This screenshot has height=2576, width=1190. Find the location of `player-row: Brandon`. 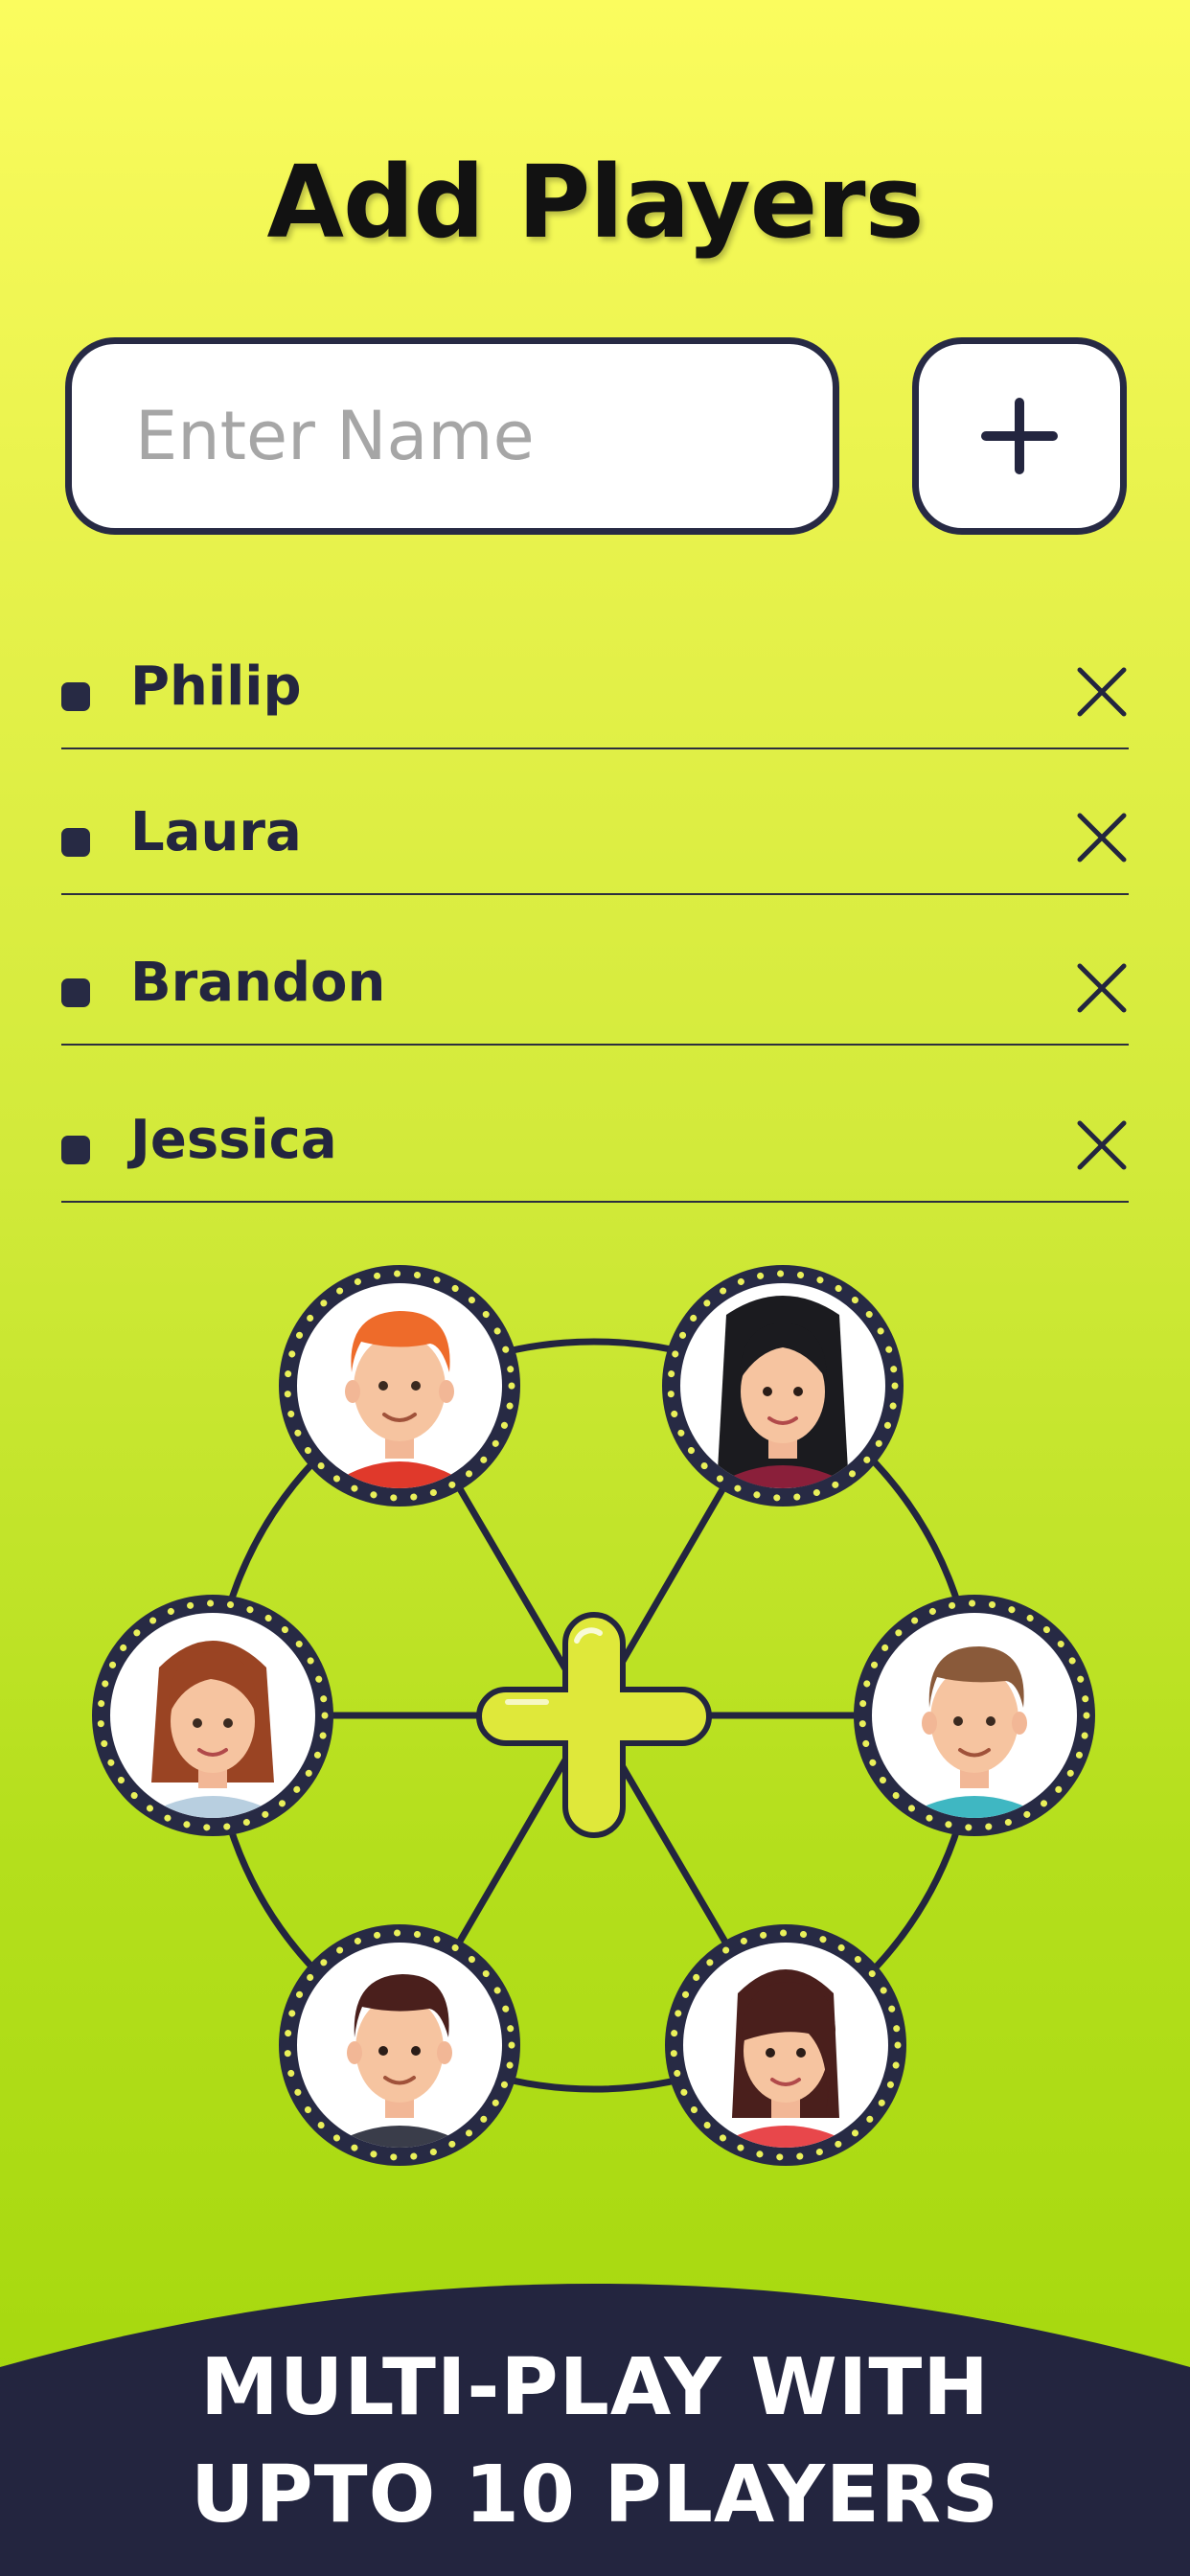

player-row: Brandon is located at coordinates (595, 989).